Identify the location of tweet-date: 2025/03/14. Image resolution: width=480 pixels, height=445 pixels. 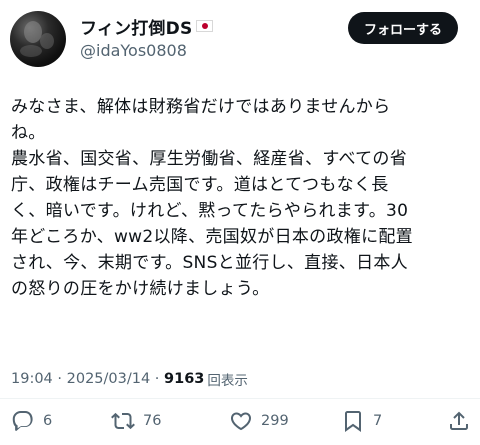
(109, 379).